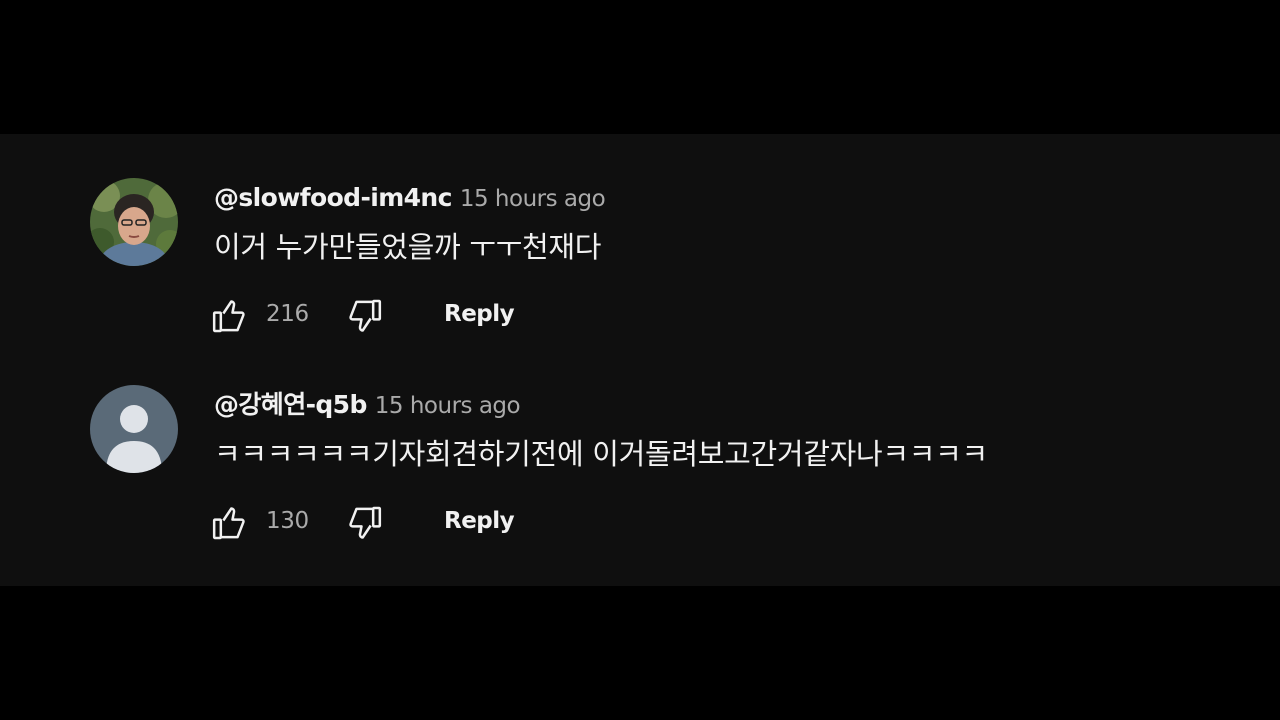  What do you see at coordinates (601, 454) in the screenshot?
I see `comment-text: ㅋㅋㅋㅋㅋㅋ기자회견하기전에 이거돌려보고간거같자나ㅋㅋㅋㅋ` at bounding box center [601, 454].